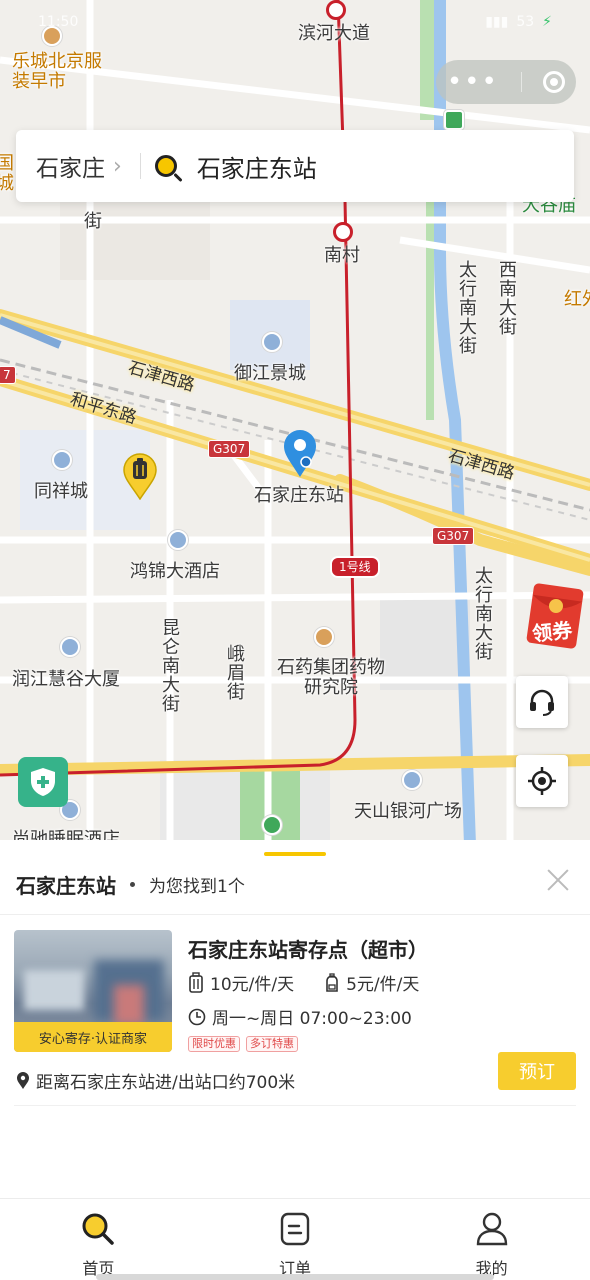 The image size is (590, 1280). What do you see at coordinates (554, 82) in the screenshot?
I see `close-miniprogram-icon` at bounding box center [554, 82].